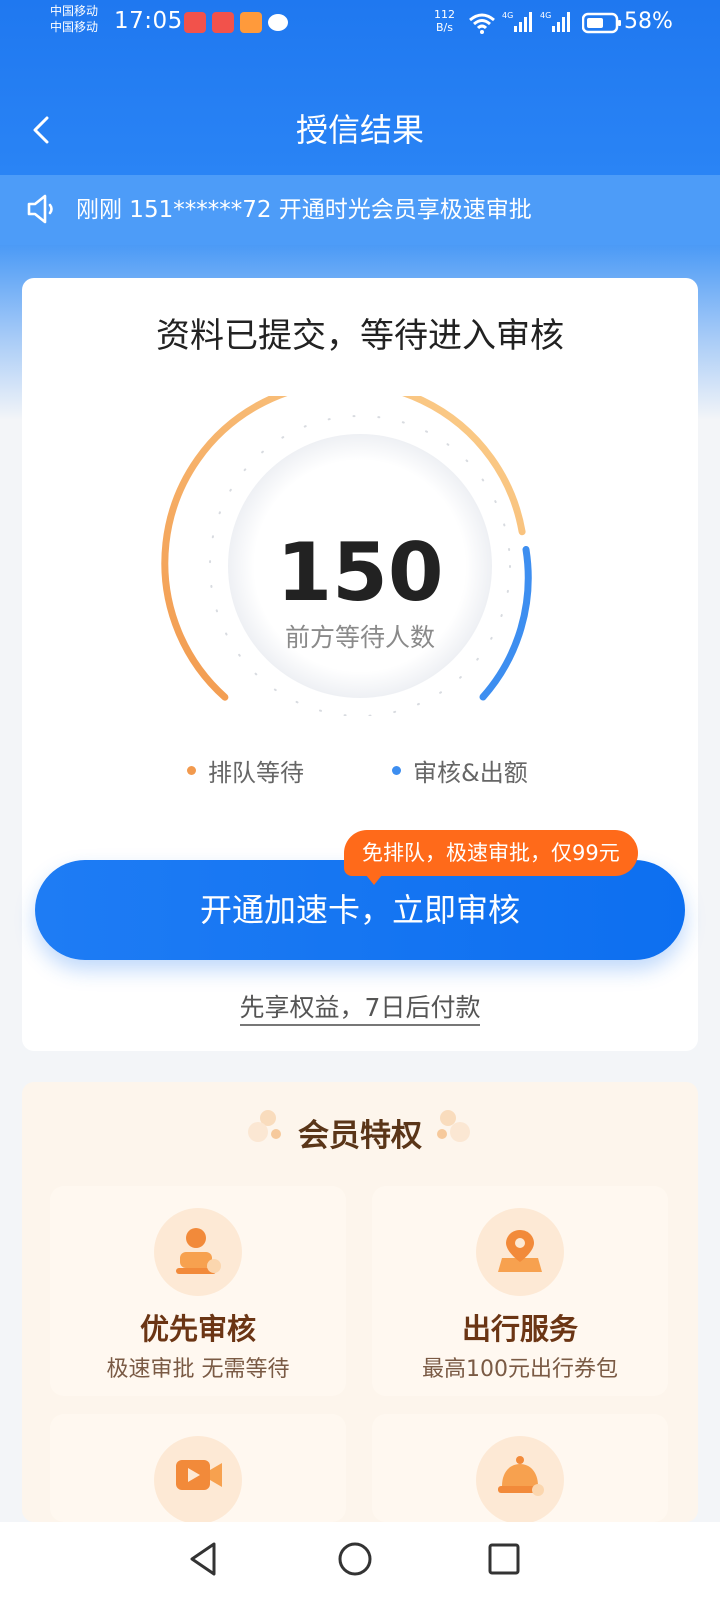  I want to click on carrier-2: 中国移动, so click(74, 27).